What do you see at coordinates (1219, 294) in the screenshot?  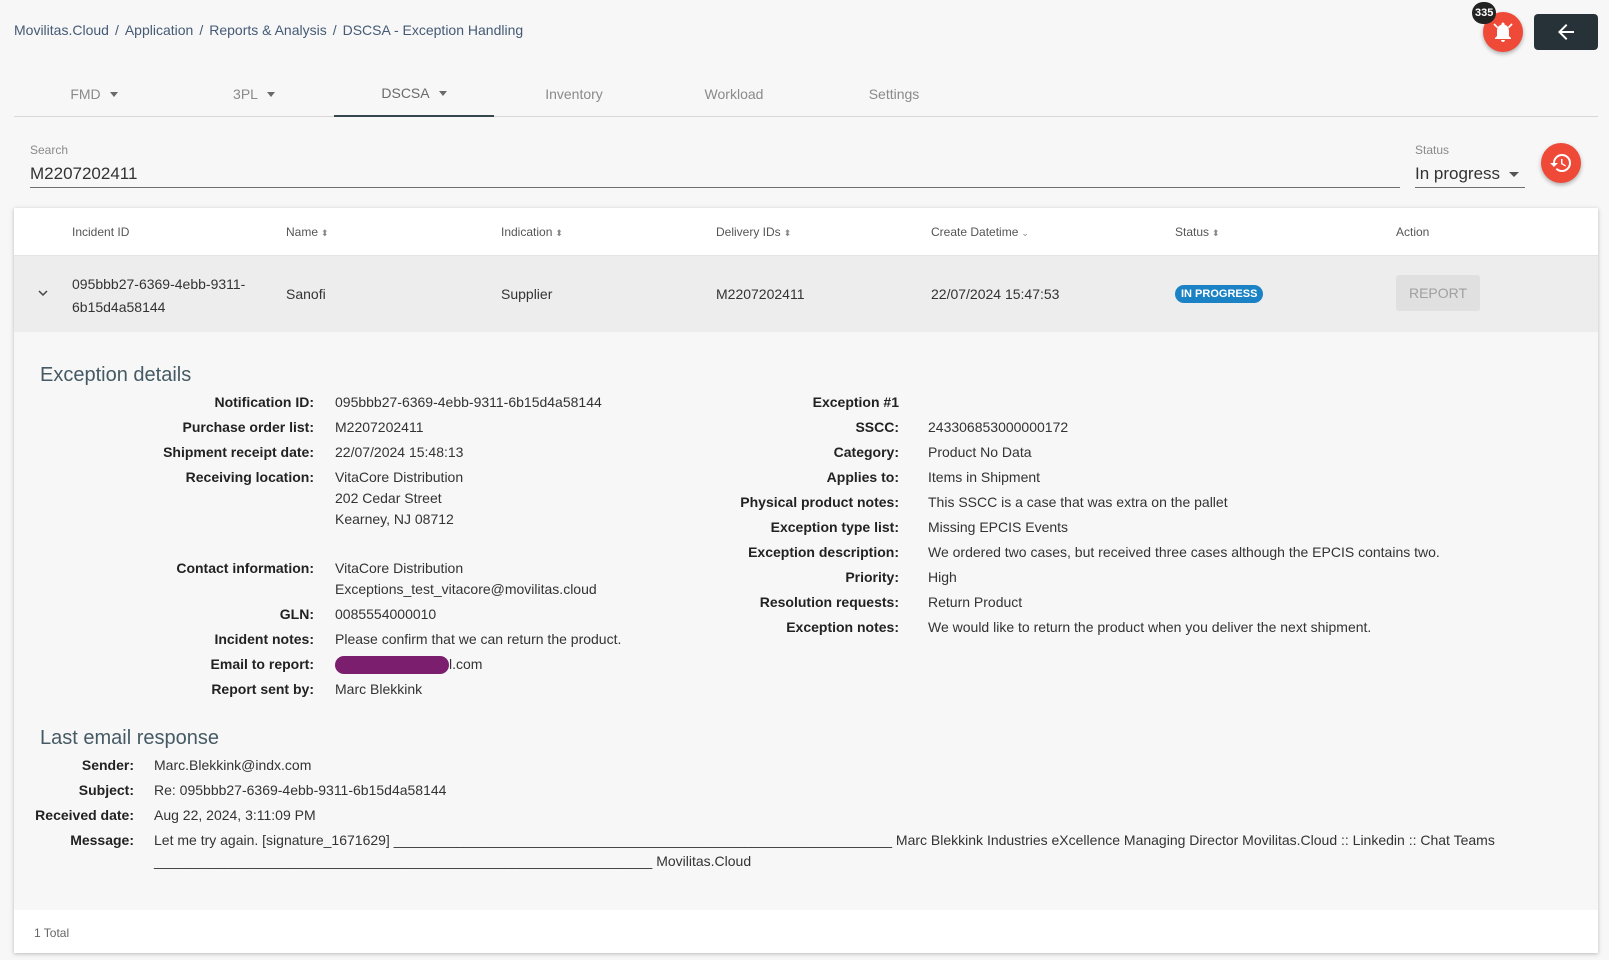 I see `status-badge: IN PROGRESS` at bounding box center [1219, 294].